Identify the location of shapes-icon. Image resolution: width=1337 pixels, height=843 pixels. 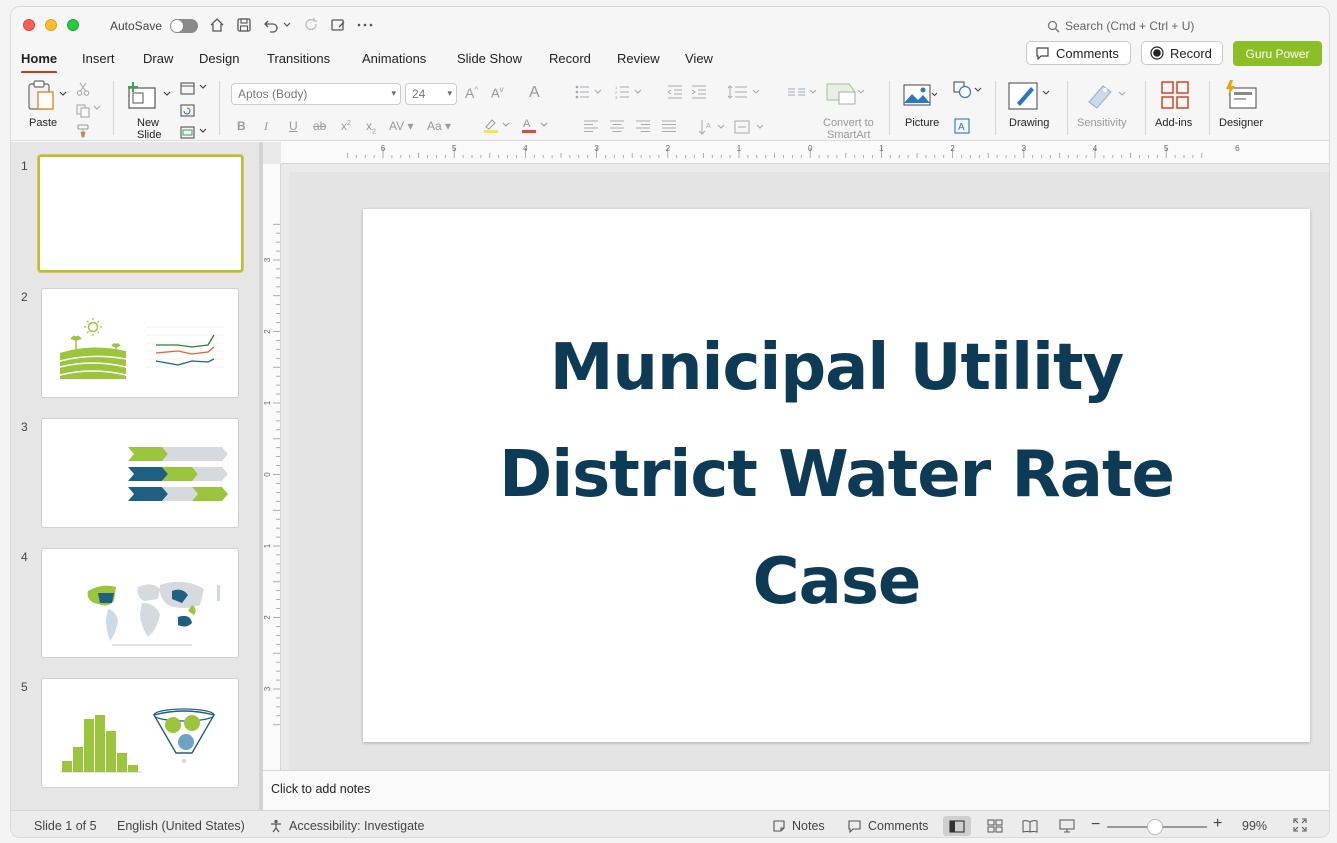
(968, 90).